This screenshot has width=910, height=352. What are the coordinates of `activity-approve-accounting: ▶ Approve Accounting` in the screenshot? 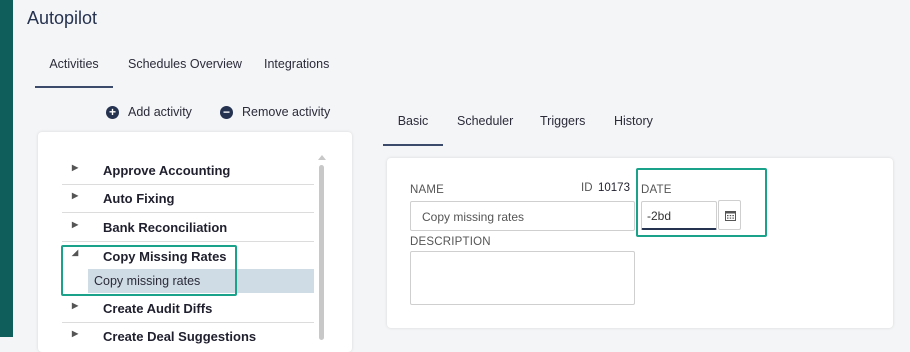 It's located at (188, 170).